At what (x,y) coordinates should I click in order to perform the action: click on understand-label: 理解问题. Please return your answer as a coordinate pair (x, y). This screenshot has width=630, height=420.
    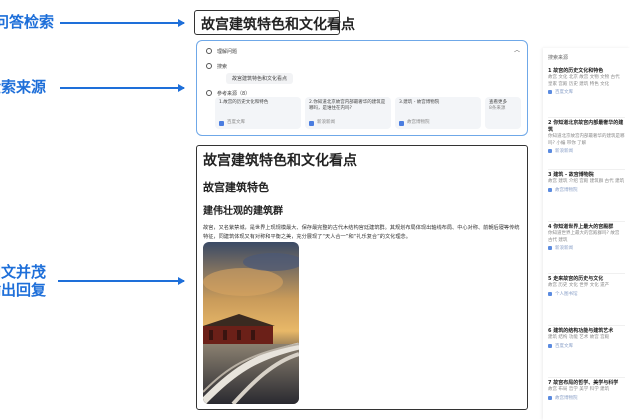
    Looking at the image, I should click on (227, 51).